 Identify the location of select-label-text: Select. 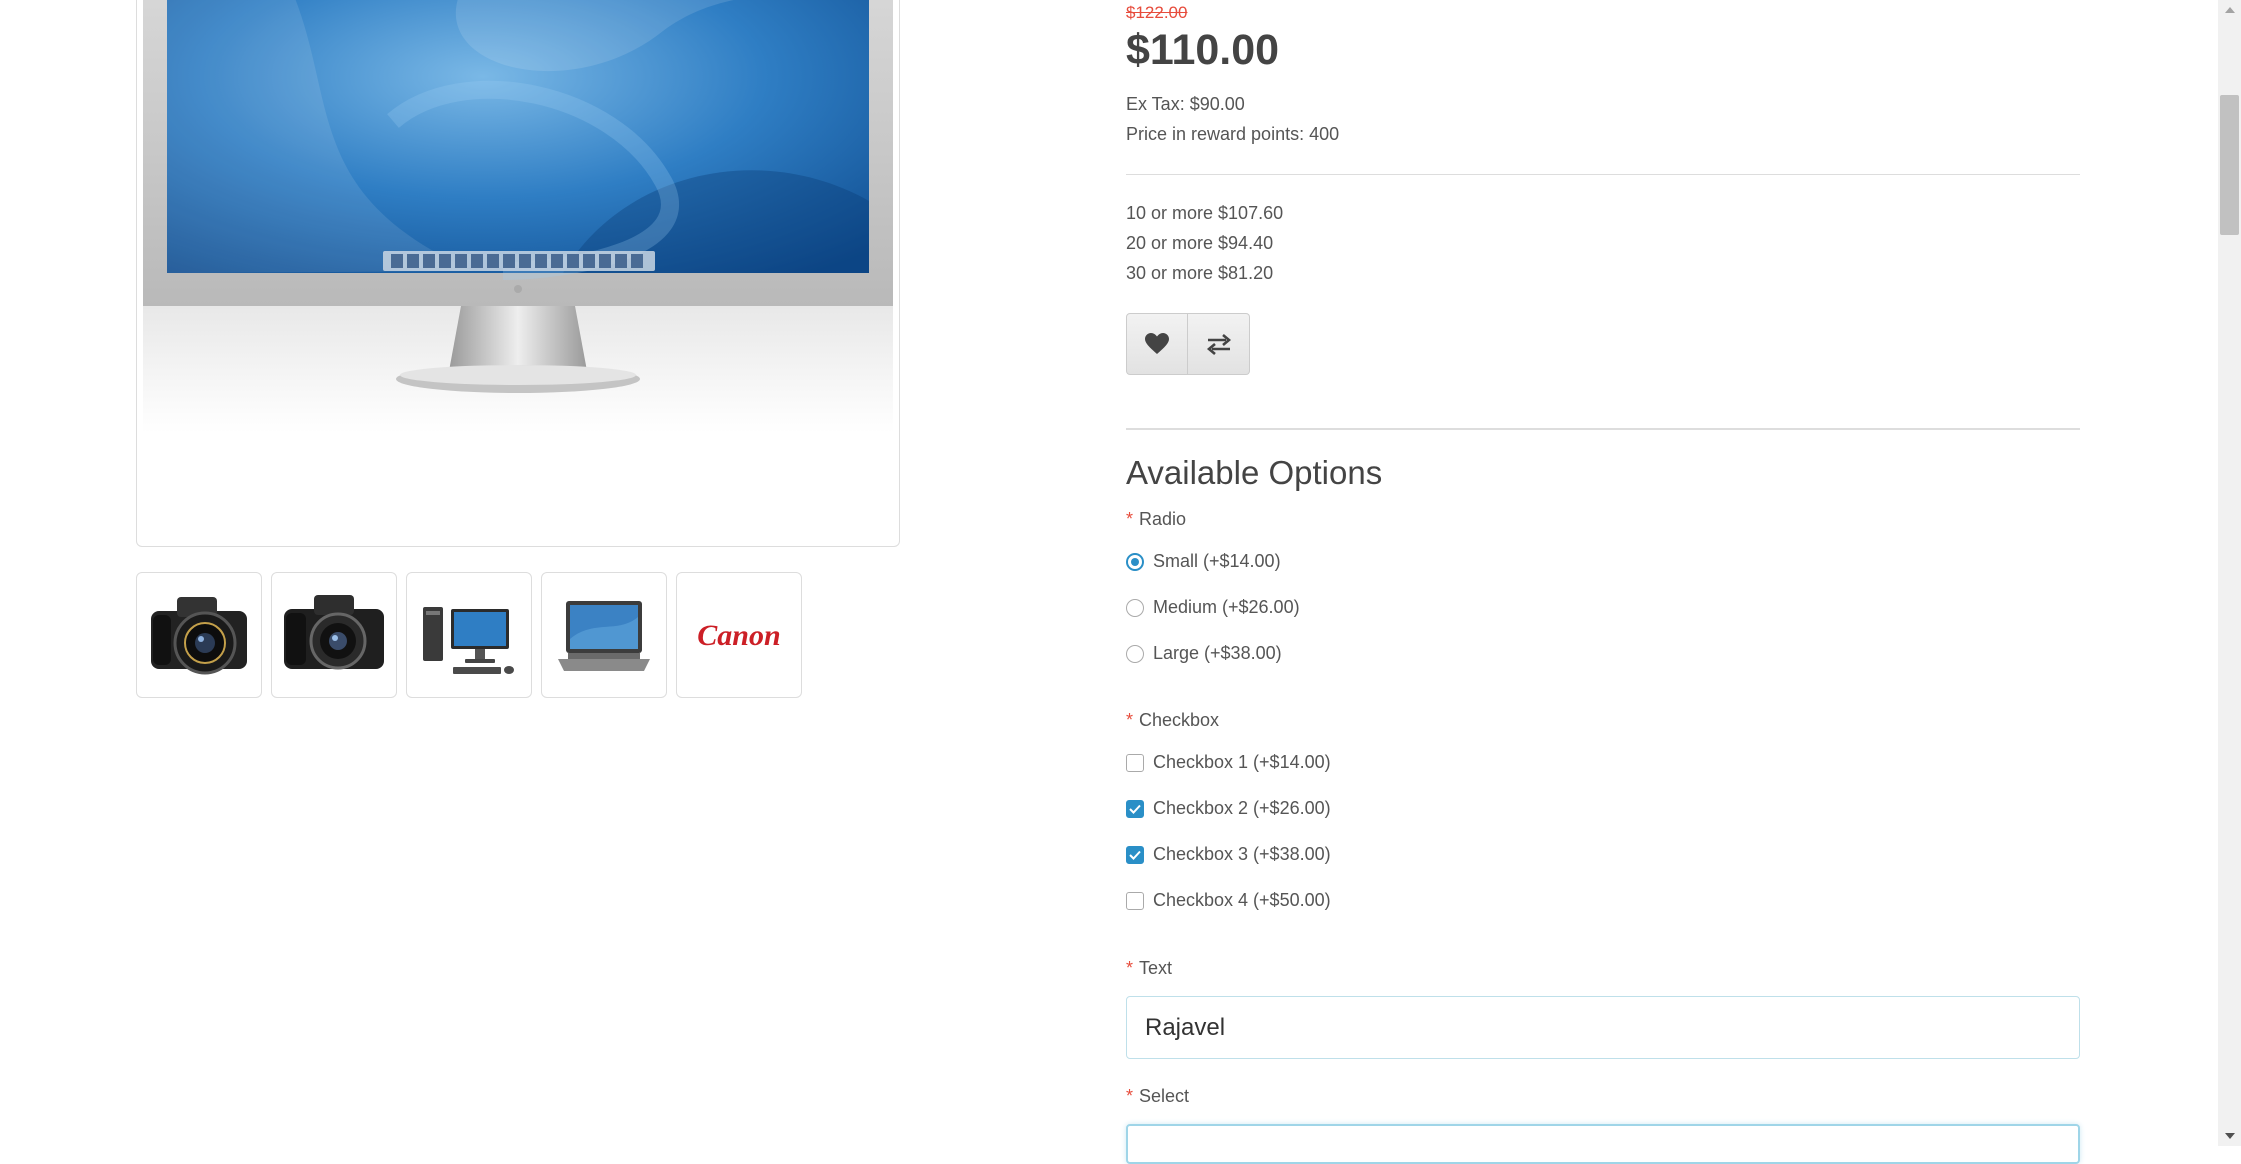
(1164, 1096).